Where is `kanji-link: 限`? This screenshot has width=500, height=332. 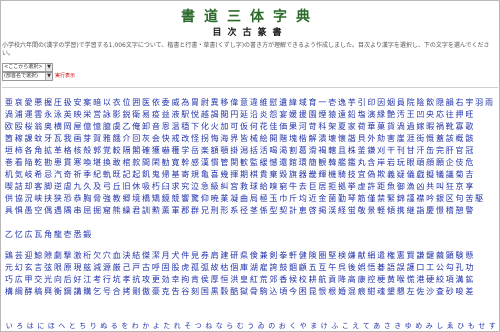 kanji-link: 限 is located at coordinates (58, 267).